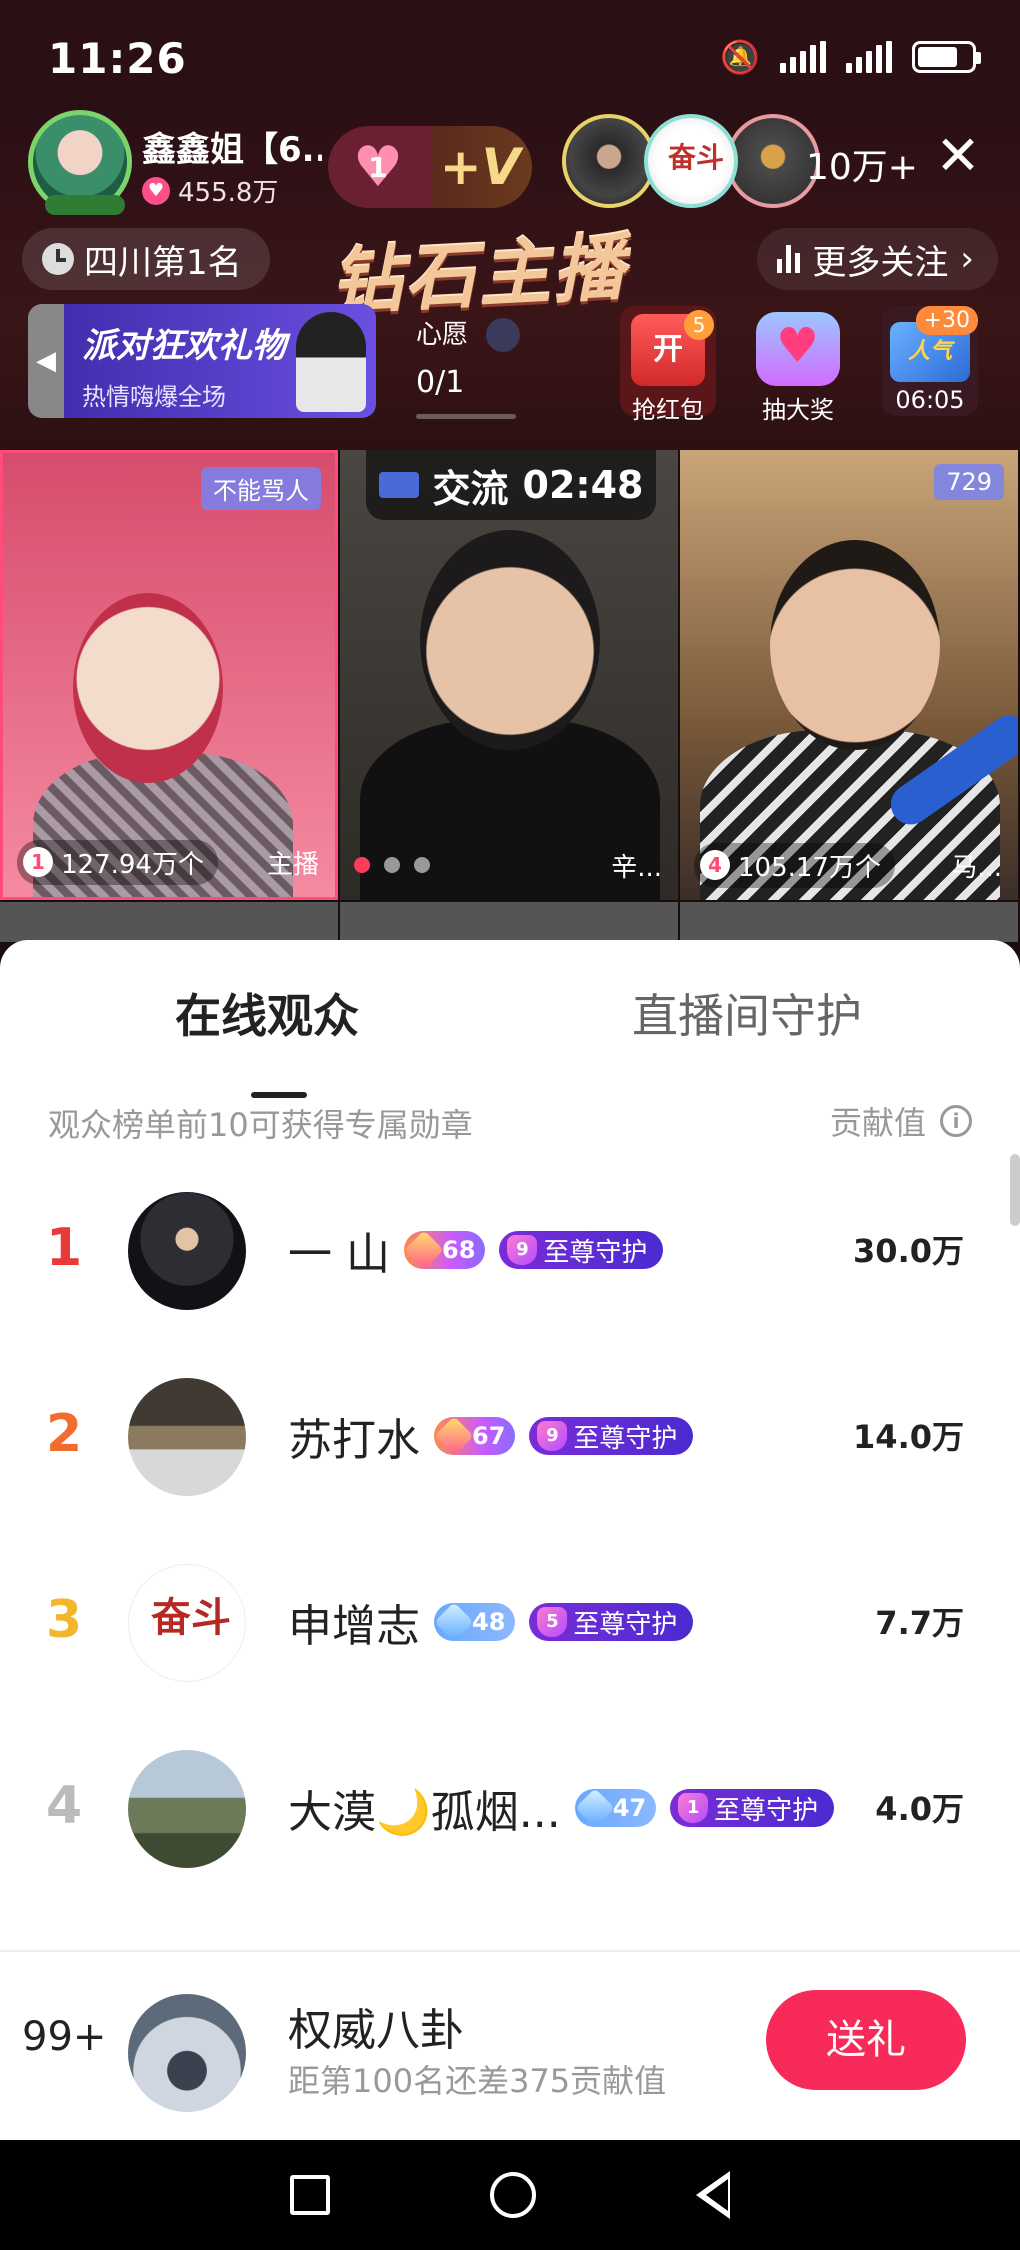  Describe the element at coordinates (715, 865) in the screenshot. I see `gift-rank-badge: 4` at that location.